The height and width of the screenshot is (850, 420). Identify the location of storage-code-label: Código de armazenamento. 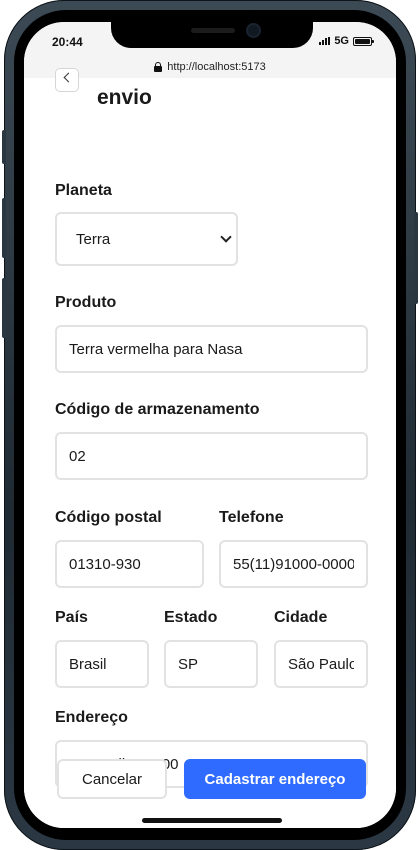
(157, 409).